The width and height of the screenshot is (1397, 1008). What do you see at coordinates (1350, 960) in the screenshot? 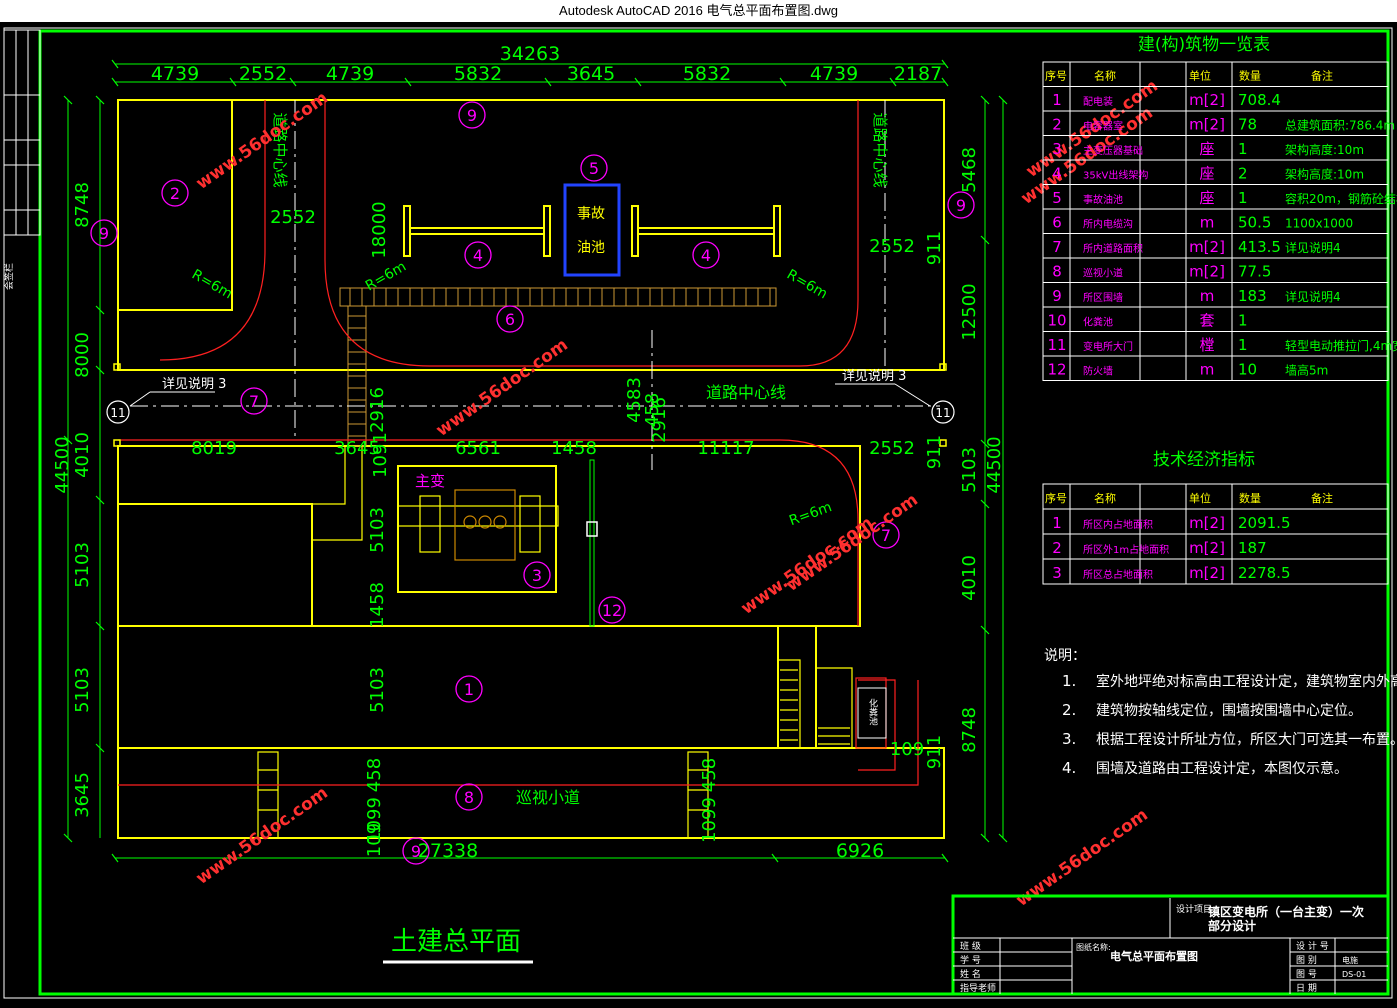
I see `title-block-right-value: 电施` at bounding box center [1350, 960].